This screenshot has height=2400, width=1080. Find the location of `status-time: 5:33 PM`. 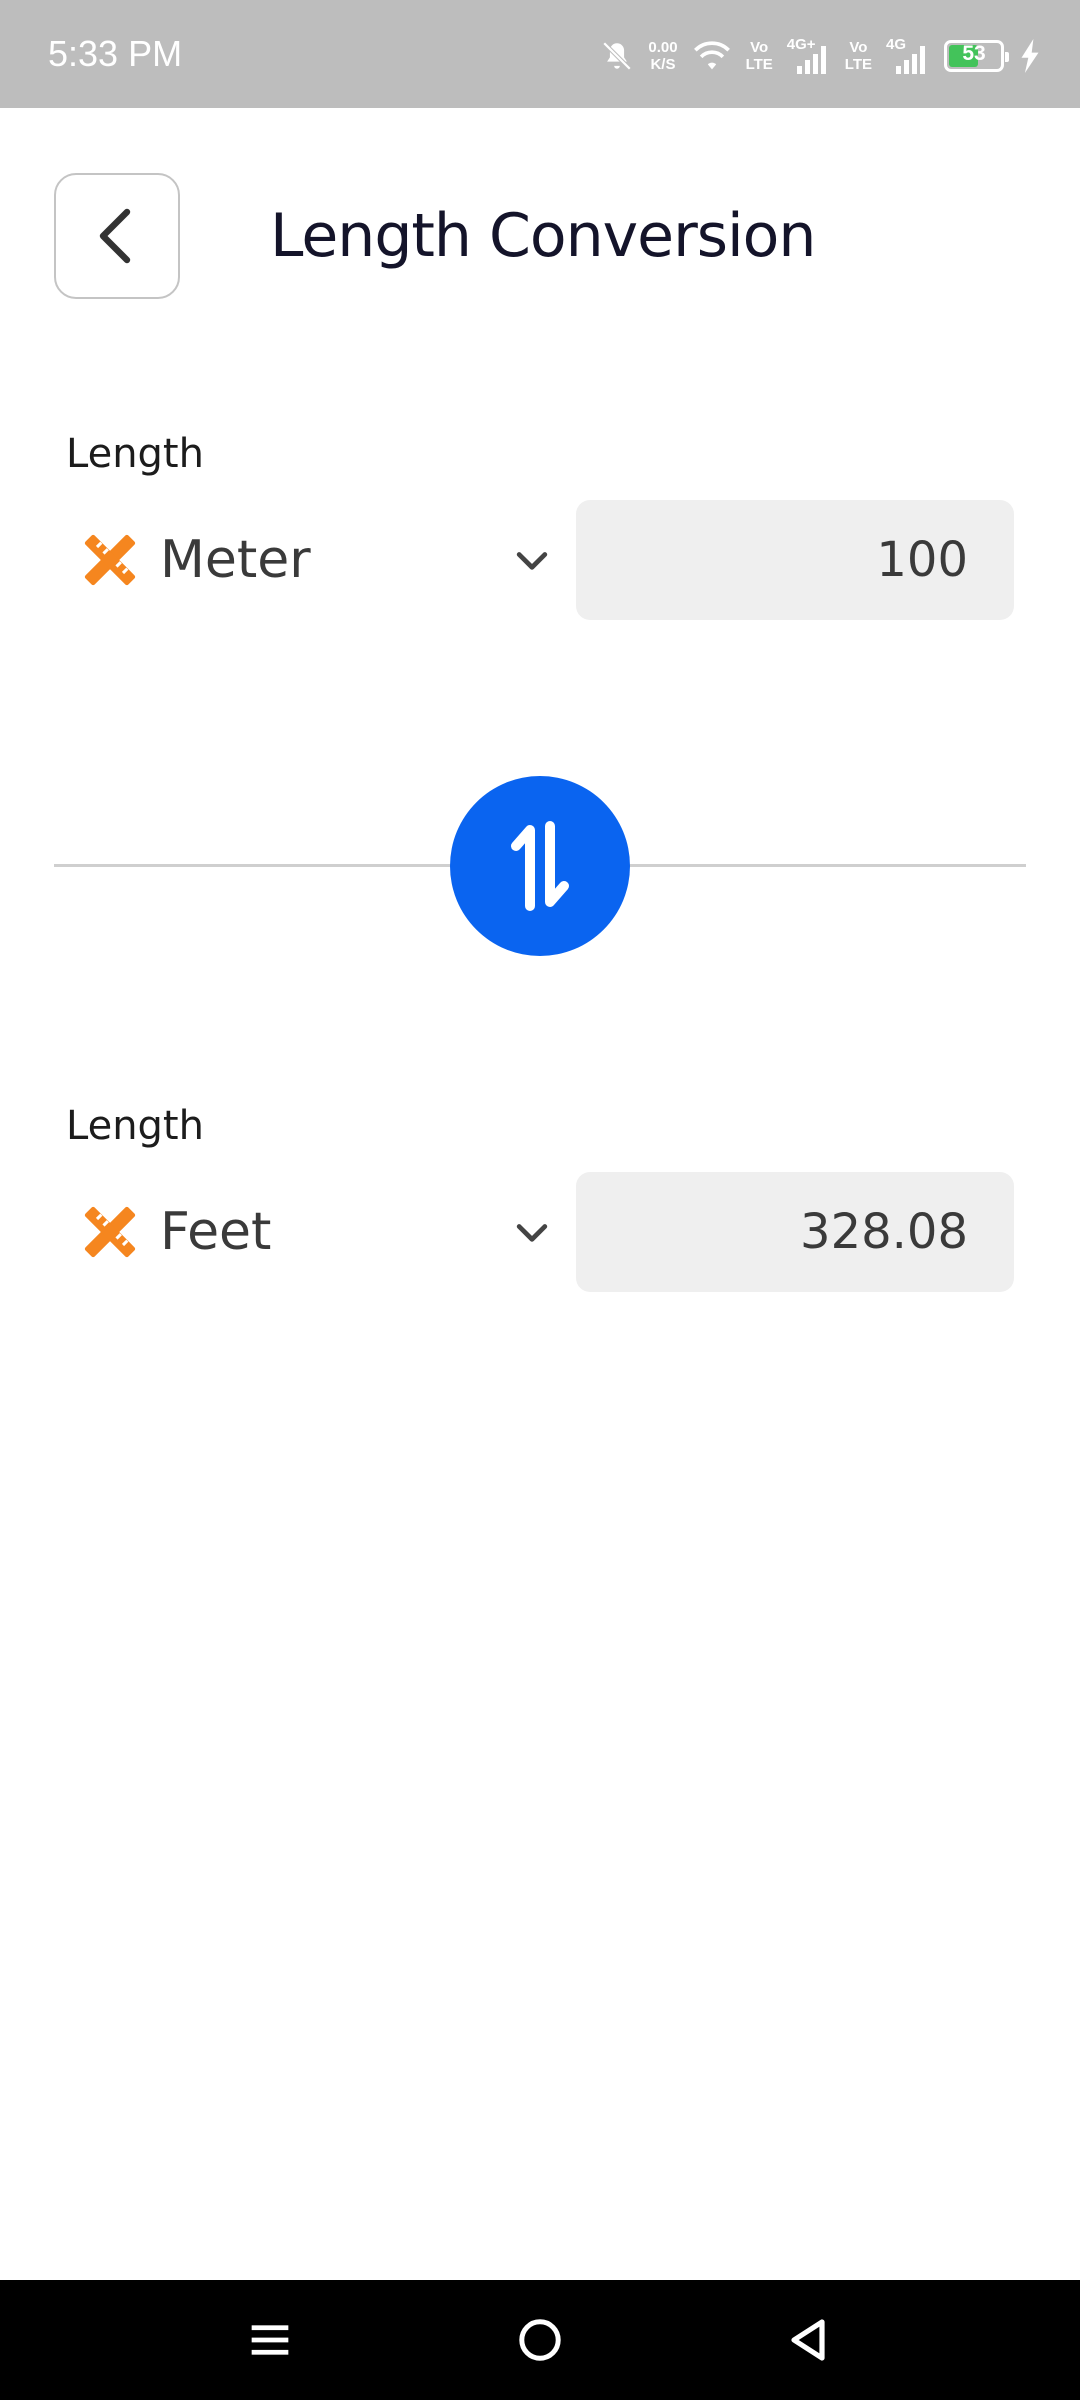

status-time: 5:33 PM is located at coordinates (115, 53).